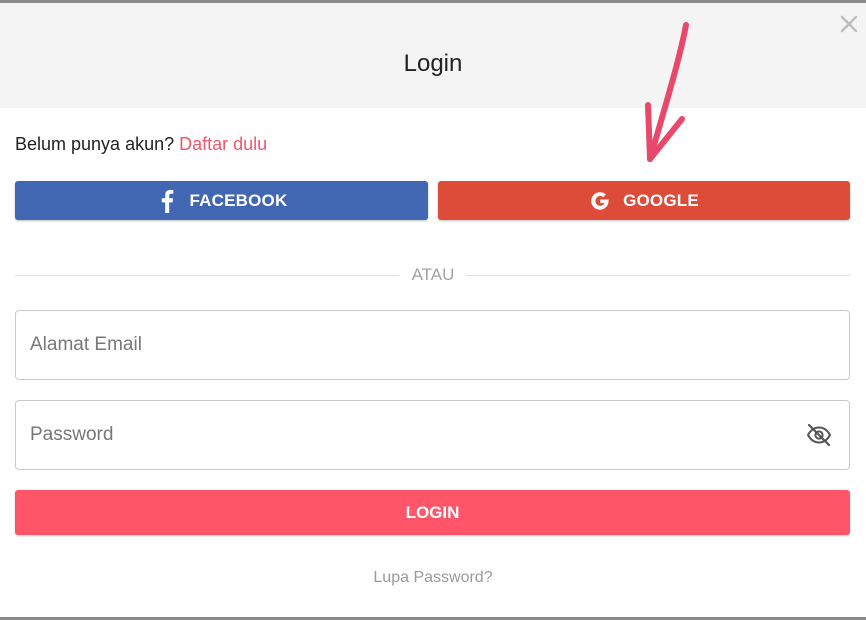 The height and width of the screenshot is (620, 866). What do you see at coordinates (433, 63) in the screenshot?
I see `modal-title: Login` at bounding box center [433, 63].